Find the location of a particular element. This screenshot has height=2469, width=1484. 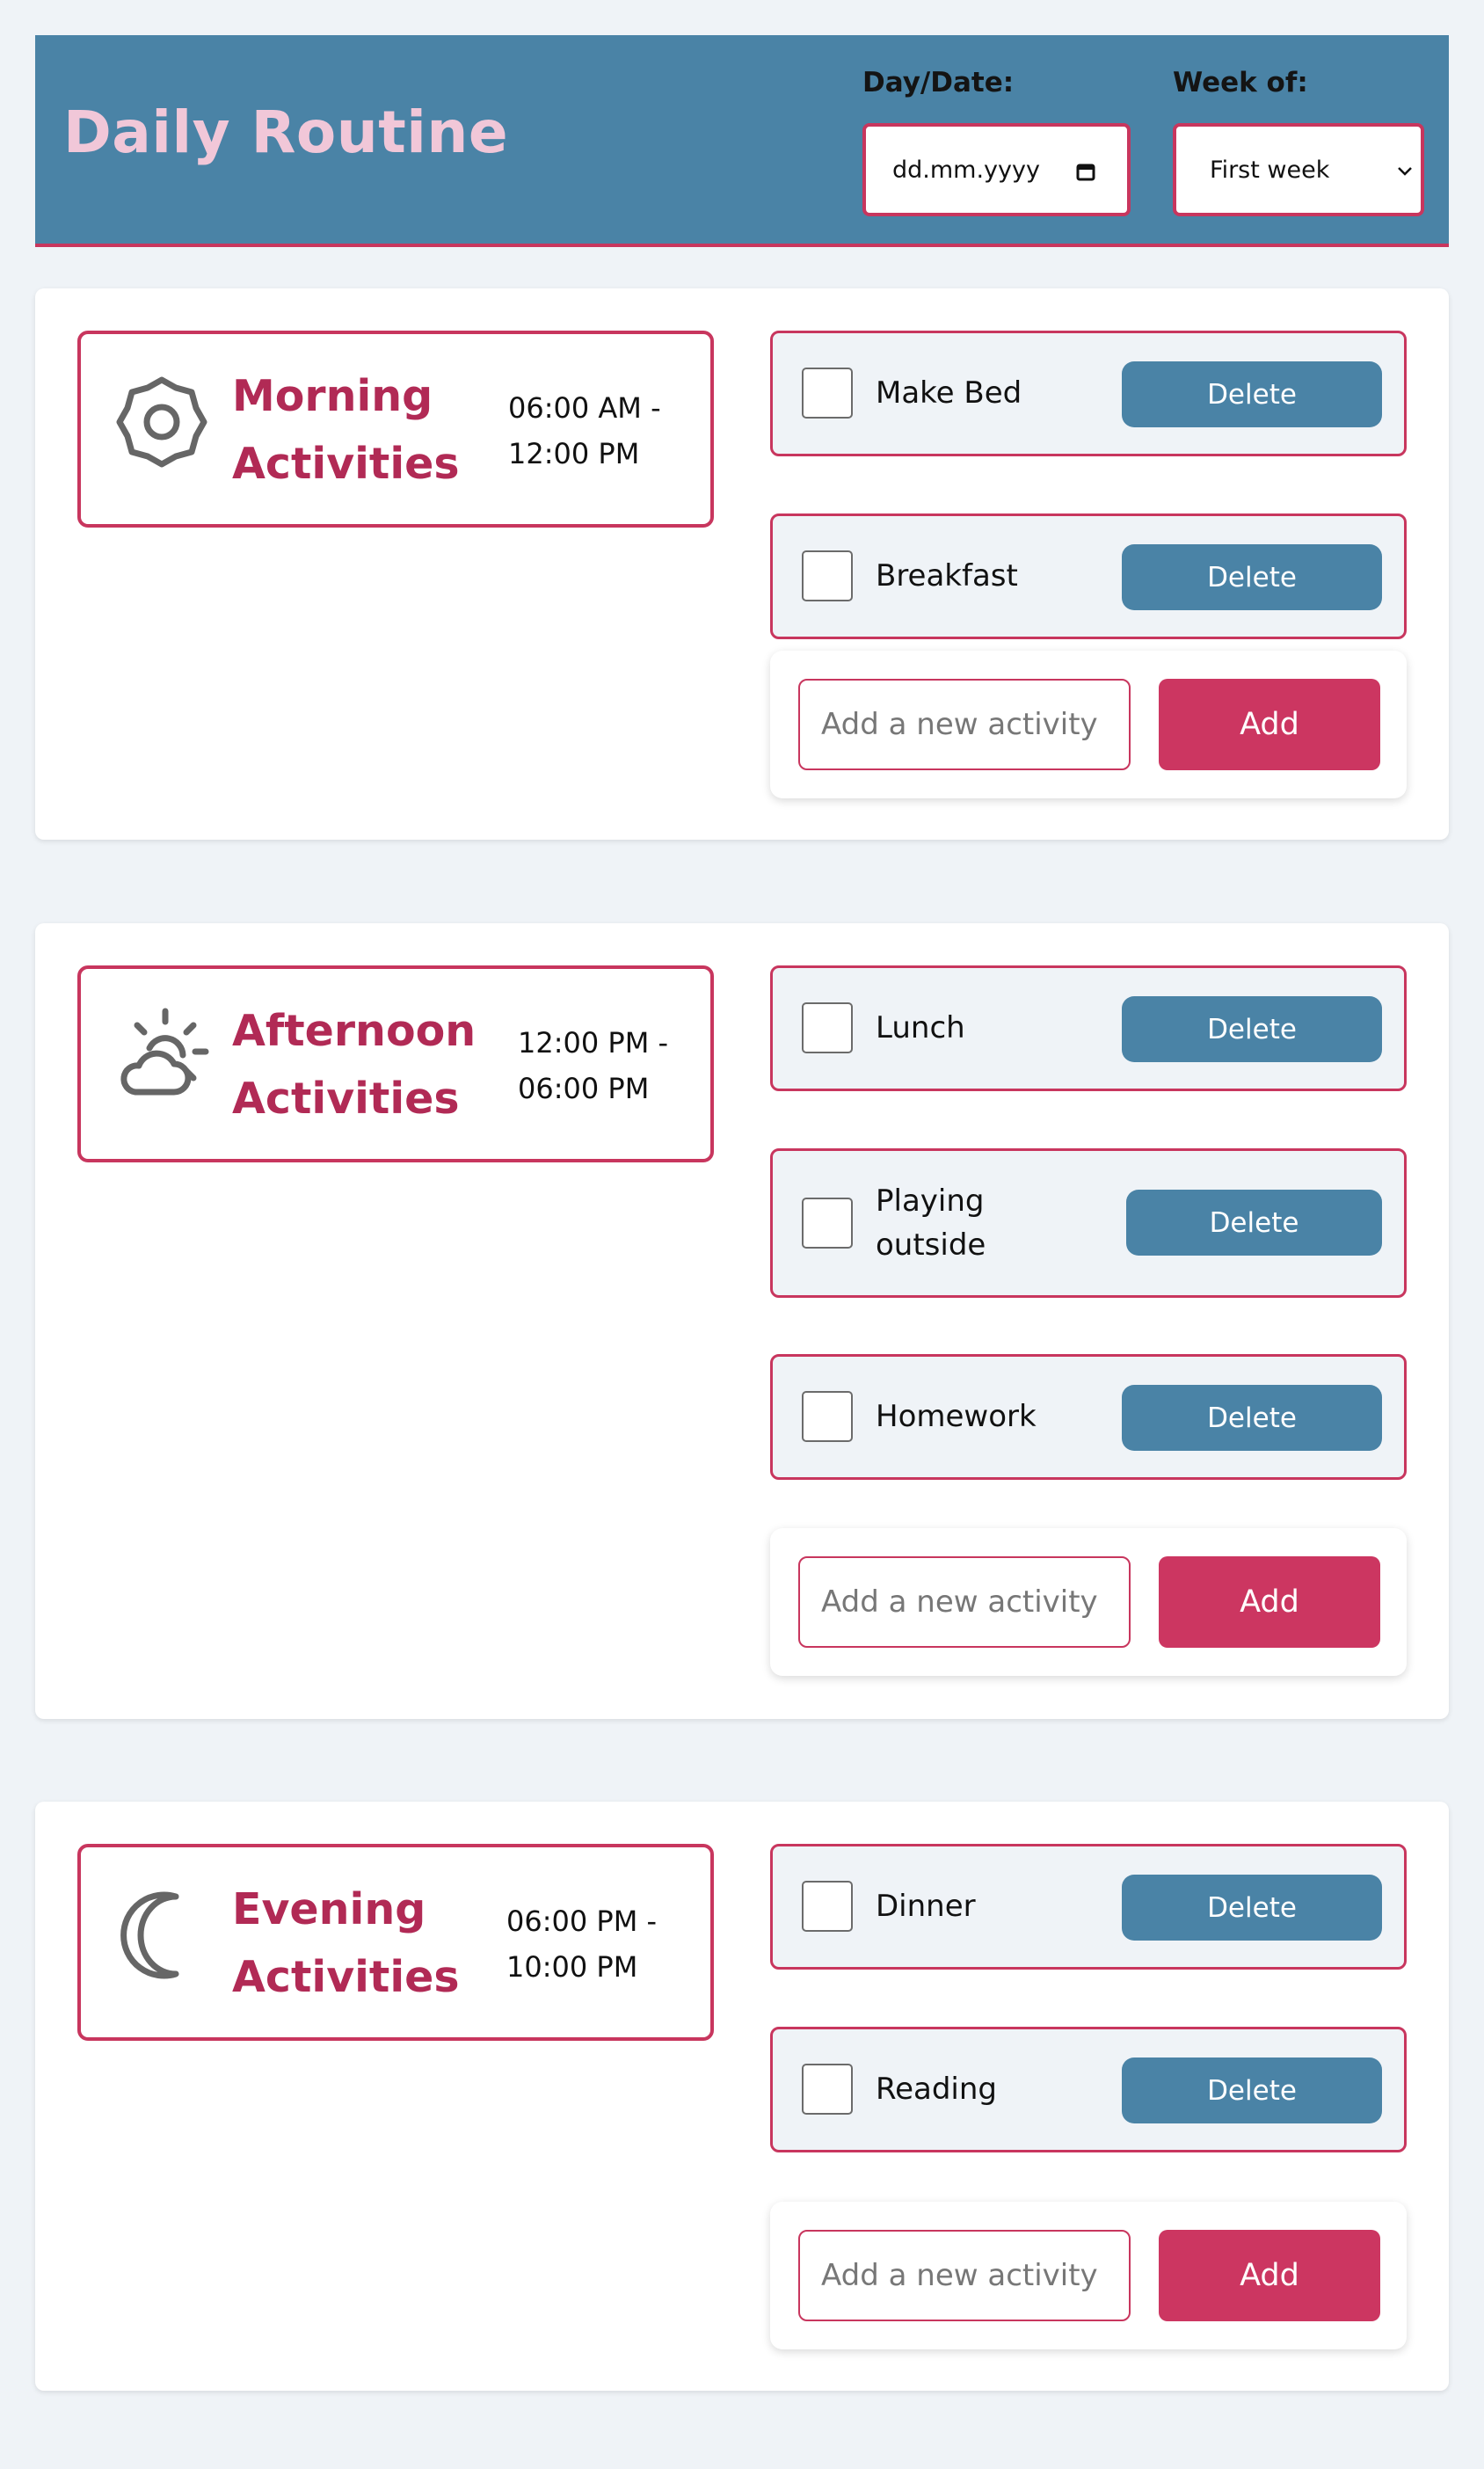

period-time-start: 06:00 PM - is located at coordinates (582, 1921).